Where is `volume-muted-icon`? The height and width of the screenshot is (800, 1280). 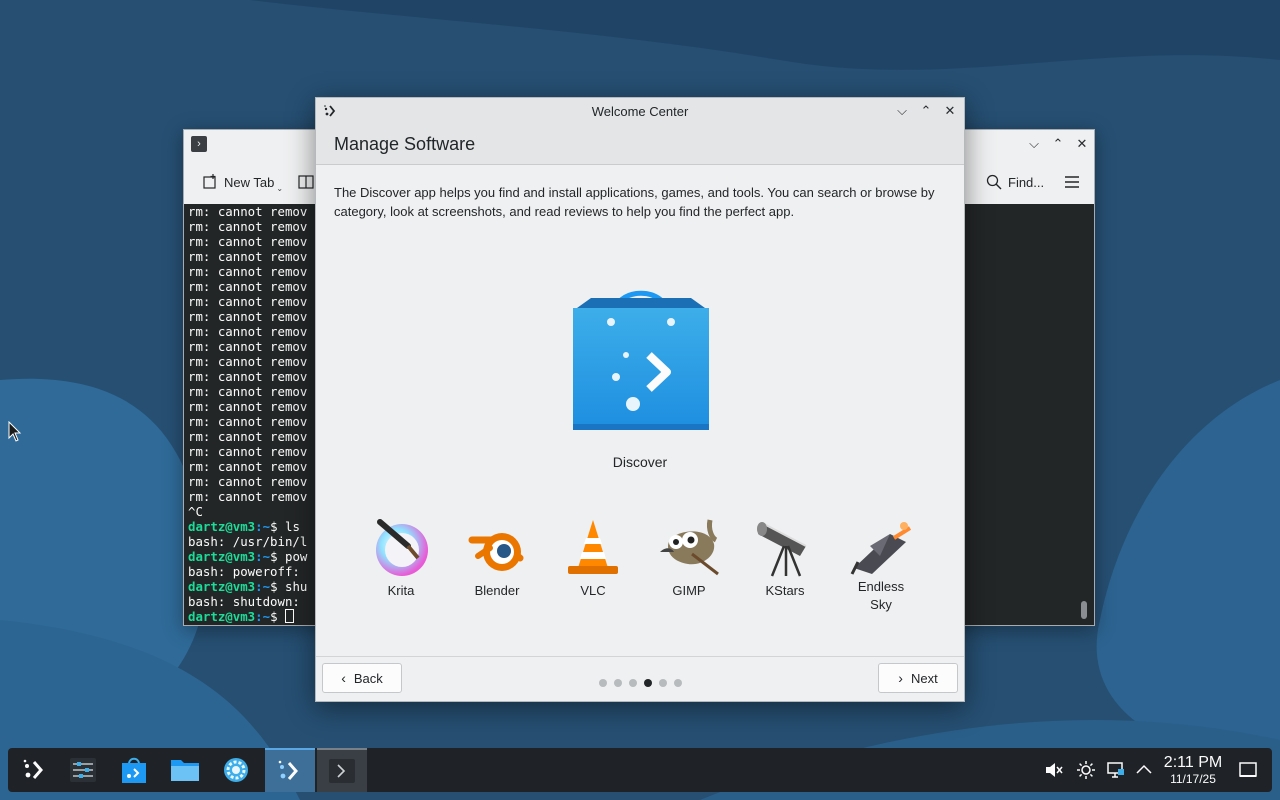
volume-muted-icon is located at coordinates (1054, 770).